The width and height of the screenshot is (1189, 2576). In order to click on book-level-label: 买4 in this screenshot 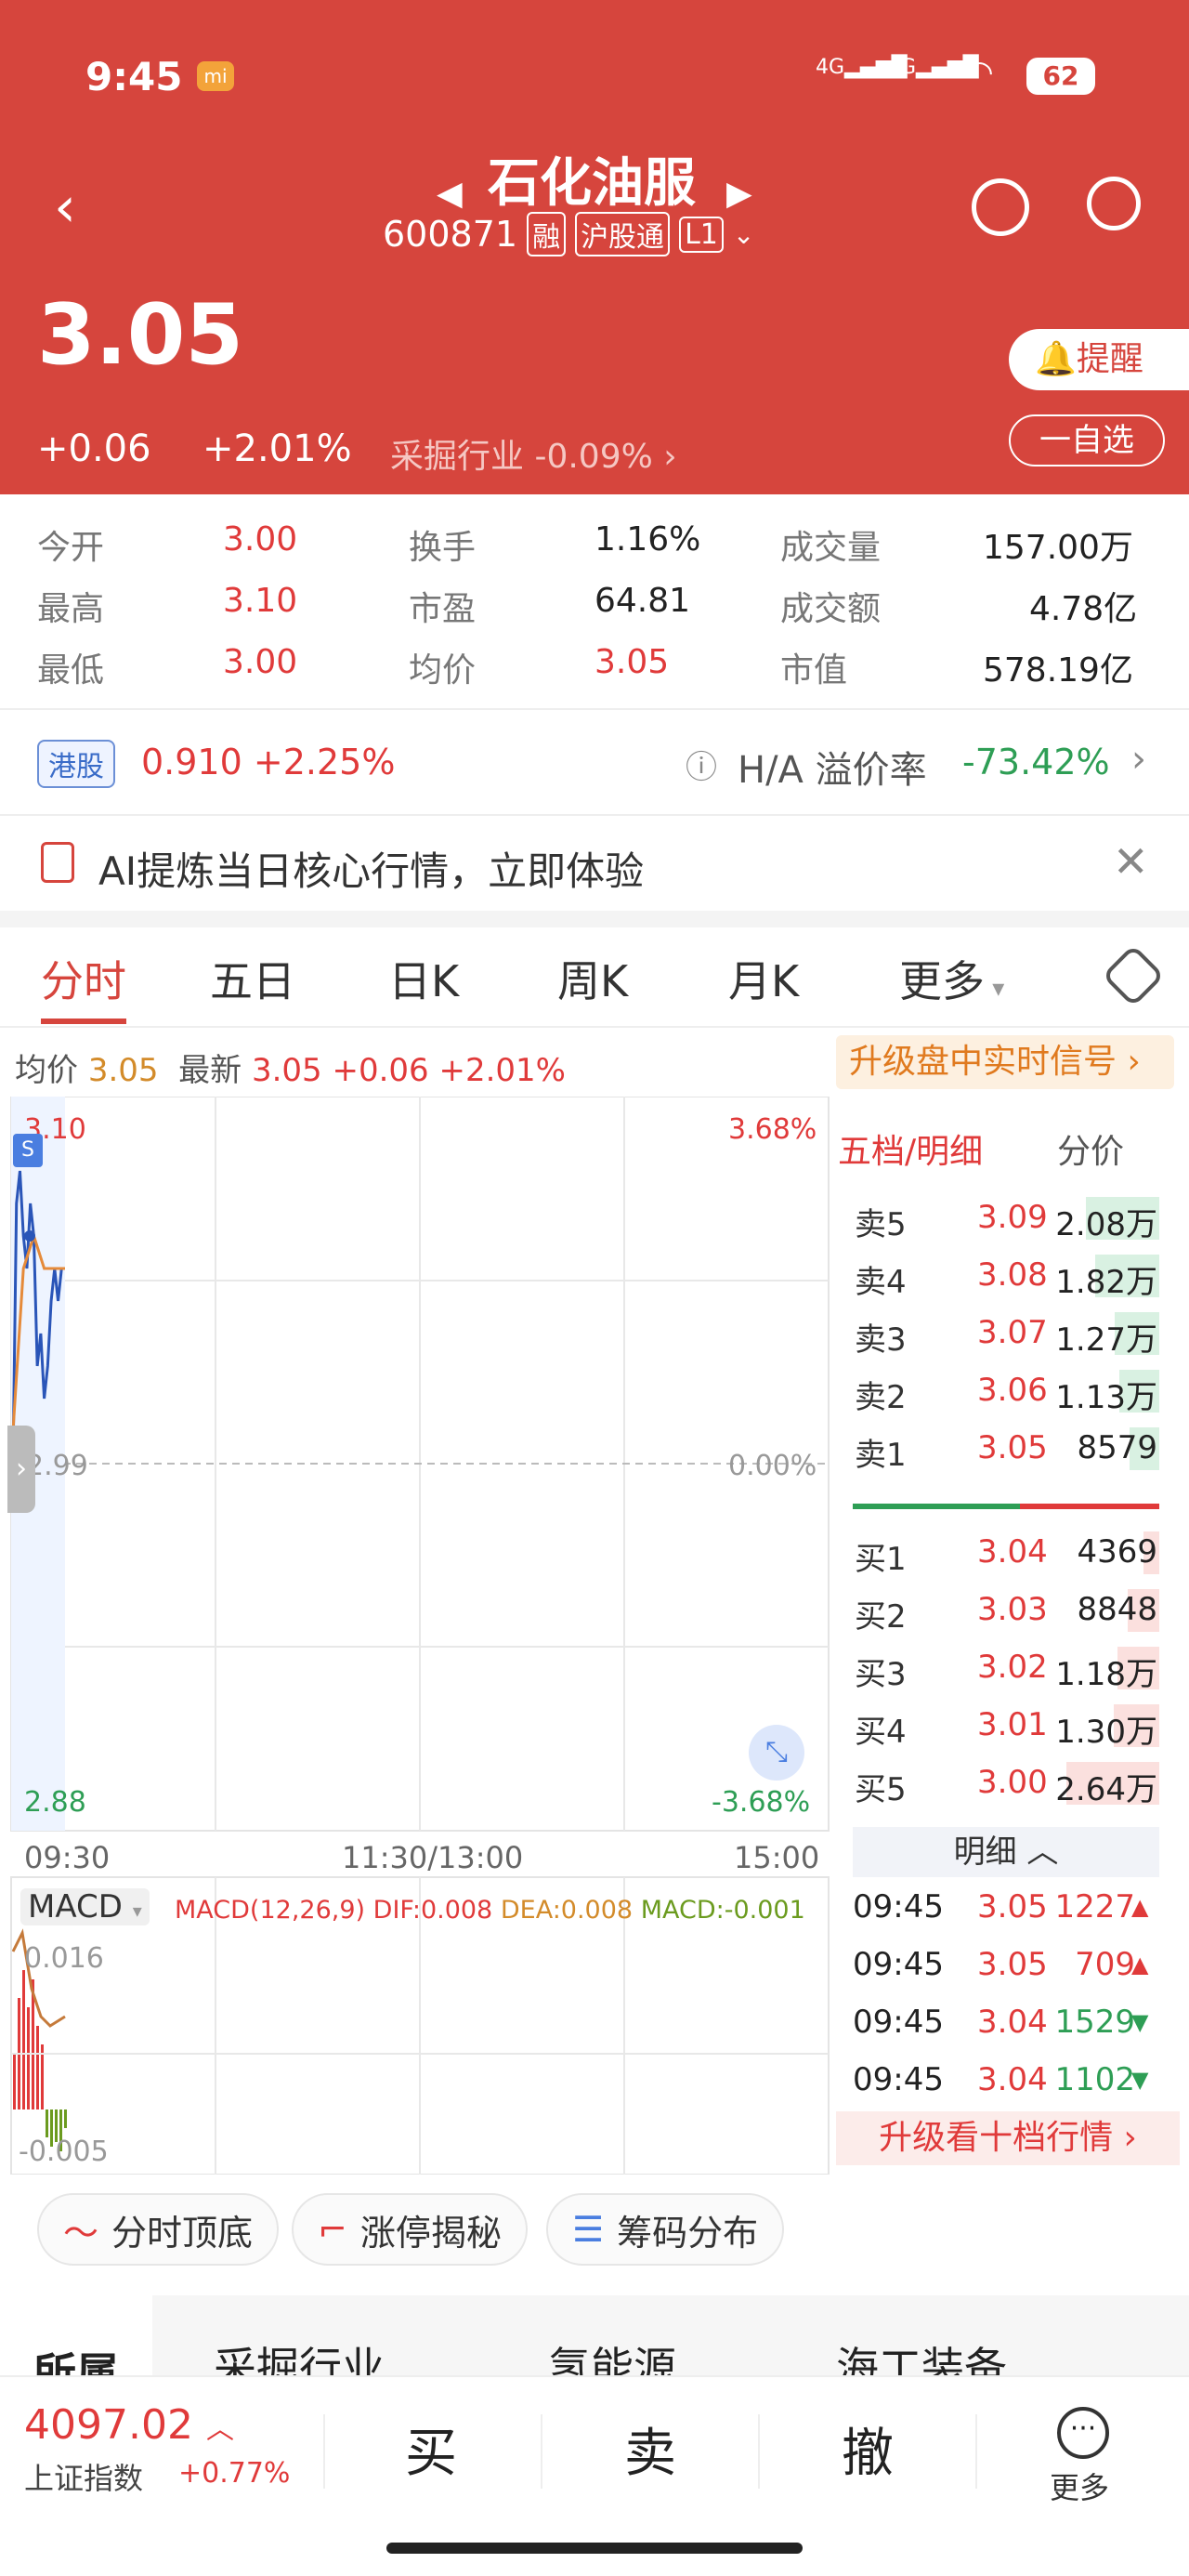, I will do `click(881, 1732)`.